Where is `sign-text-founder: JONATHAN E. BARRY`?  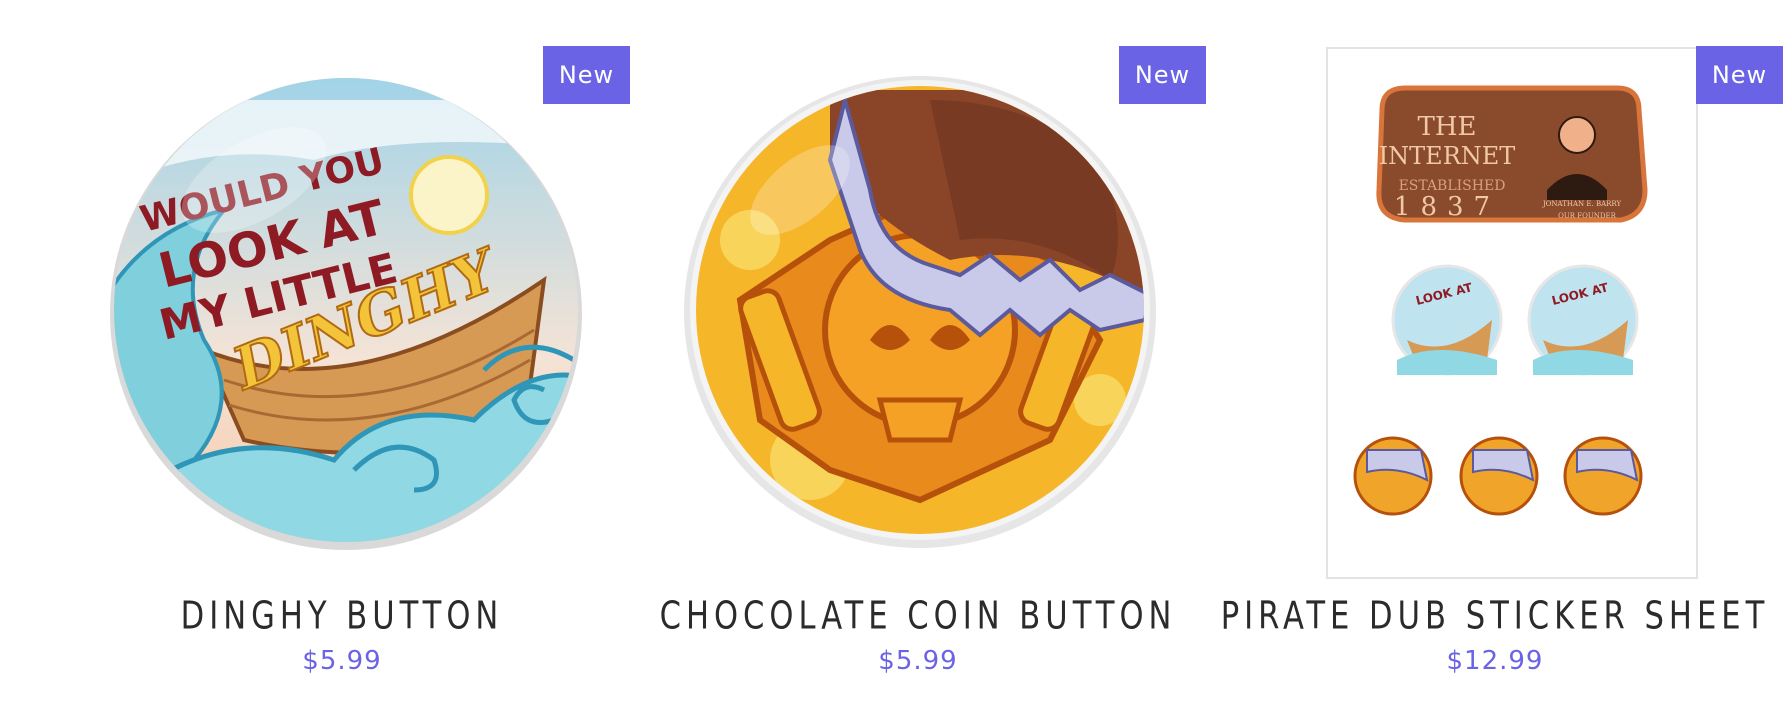
sign-text-founder: JONATHAN E. BARRY is located at coordinates (1582, 204).